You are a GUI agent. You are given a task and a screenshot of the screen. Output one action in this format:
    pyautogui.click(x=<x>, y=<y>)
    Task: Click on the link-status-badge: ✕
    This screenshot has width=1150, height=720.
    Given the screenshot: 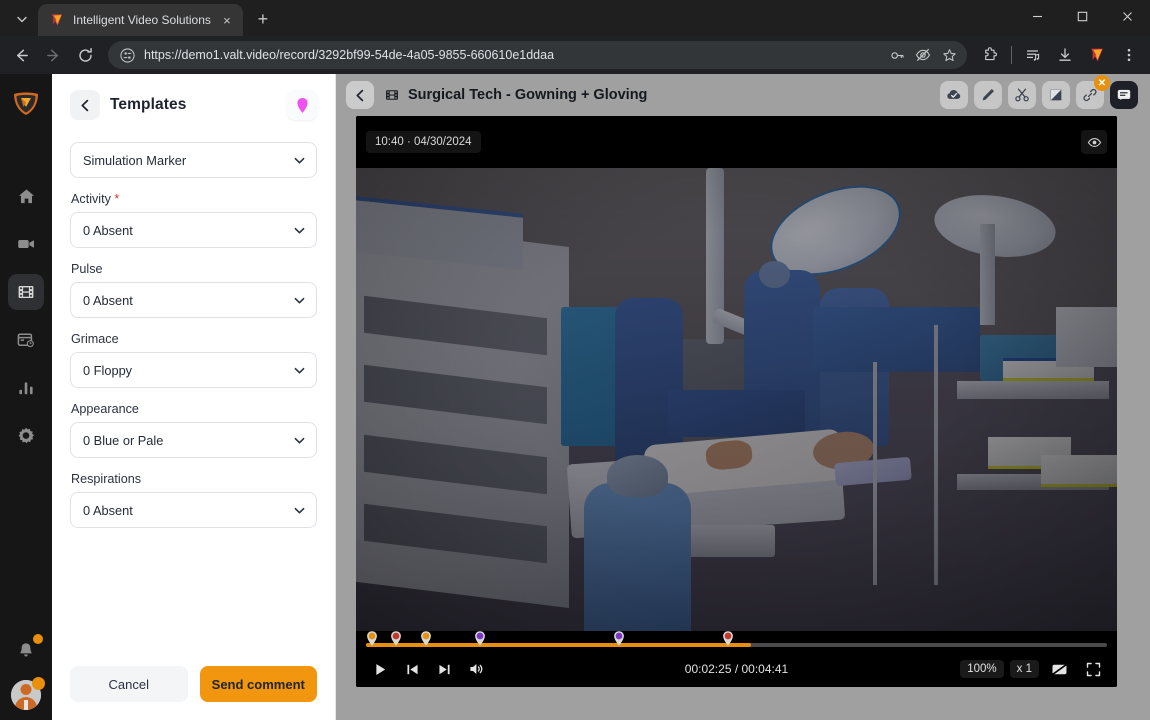 What is the action you would take?
    pyautogui.click(x=1102, y=83)
    